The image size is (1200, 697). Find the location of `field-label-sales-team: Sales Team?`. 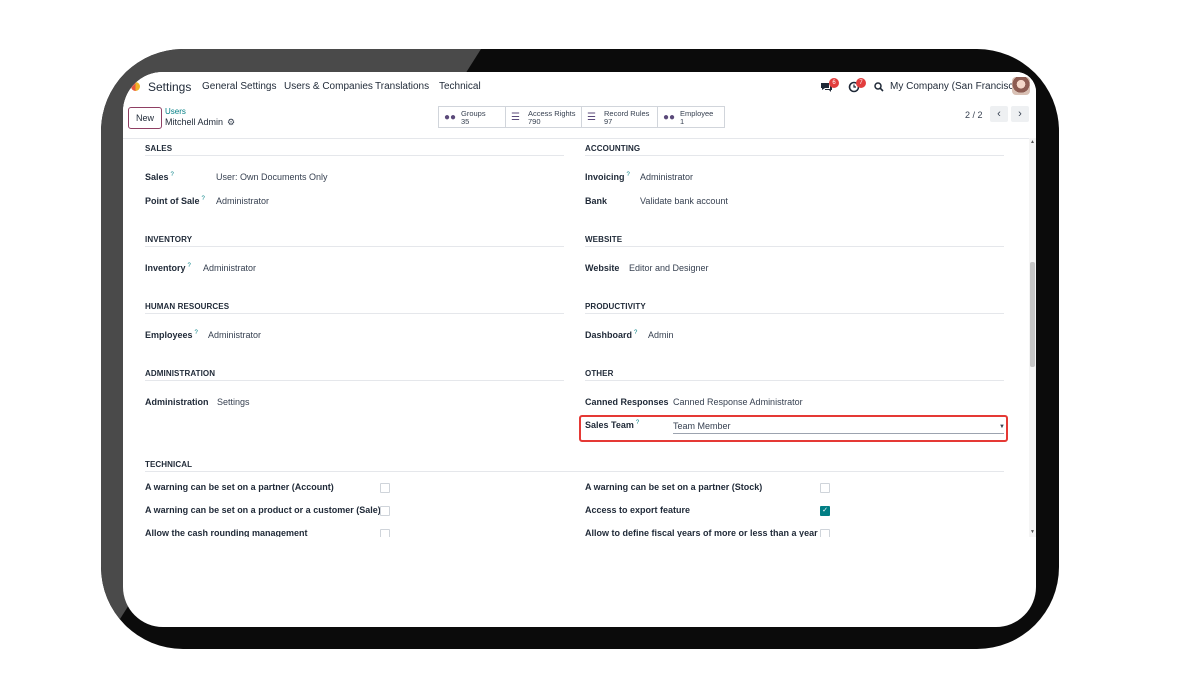

field-label-sales-team: Sales Team? is located at coordinates (612, 425).